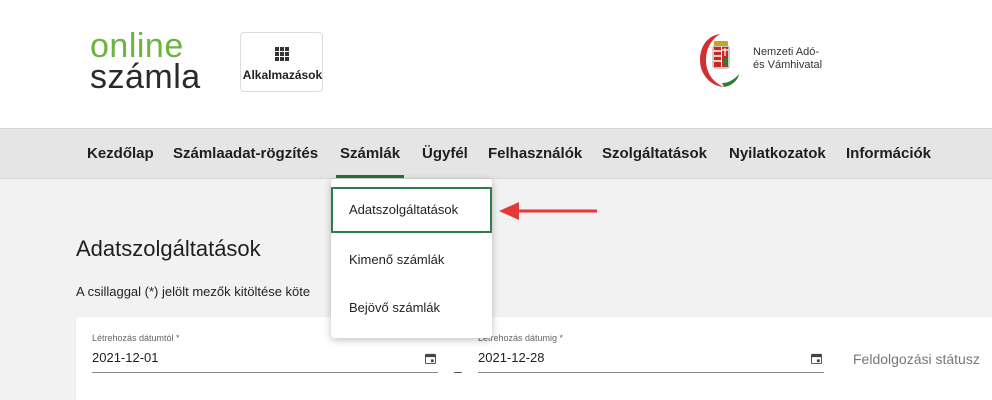 The width and height of the screenshot is (992, 400). What do you see at coordinates (120, 153) in the screenshot?
I see `nav-kezdolap: Kezdőlap` at bounding box center [120, 153].